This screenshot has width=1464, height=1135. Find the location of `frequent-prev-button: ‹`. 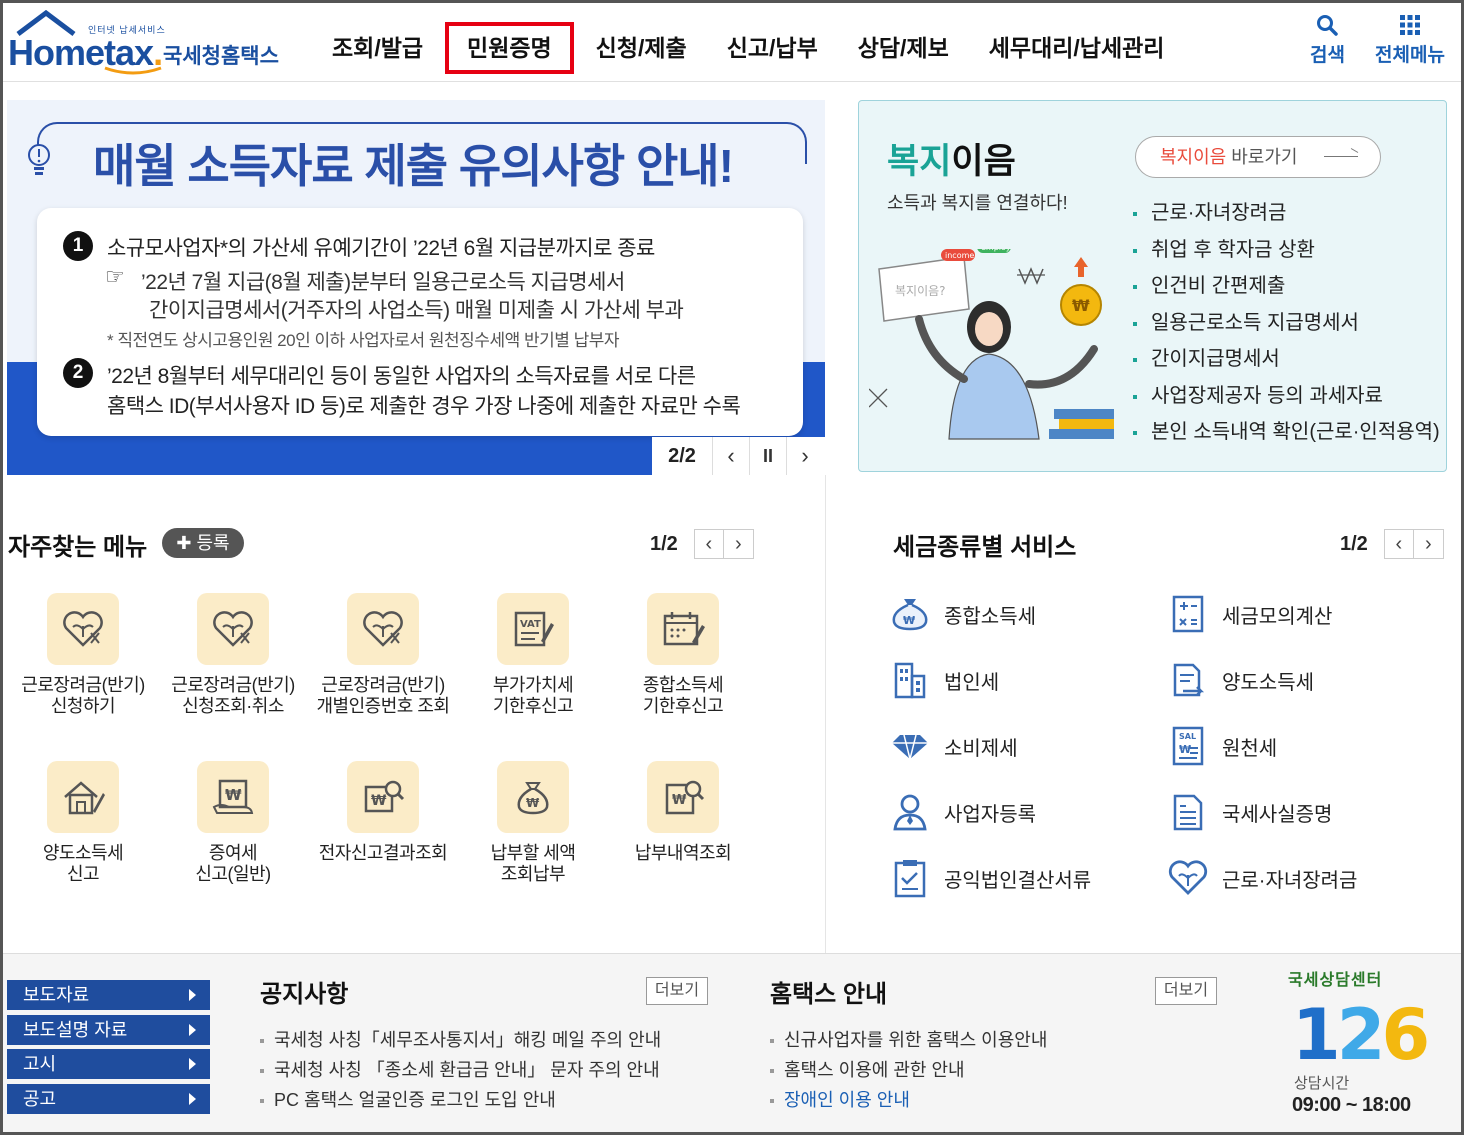

frequent-prev-button: ‹ is located at coordinates (708, 544).